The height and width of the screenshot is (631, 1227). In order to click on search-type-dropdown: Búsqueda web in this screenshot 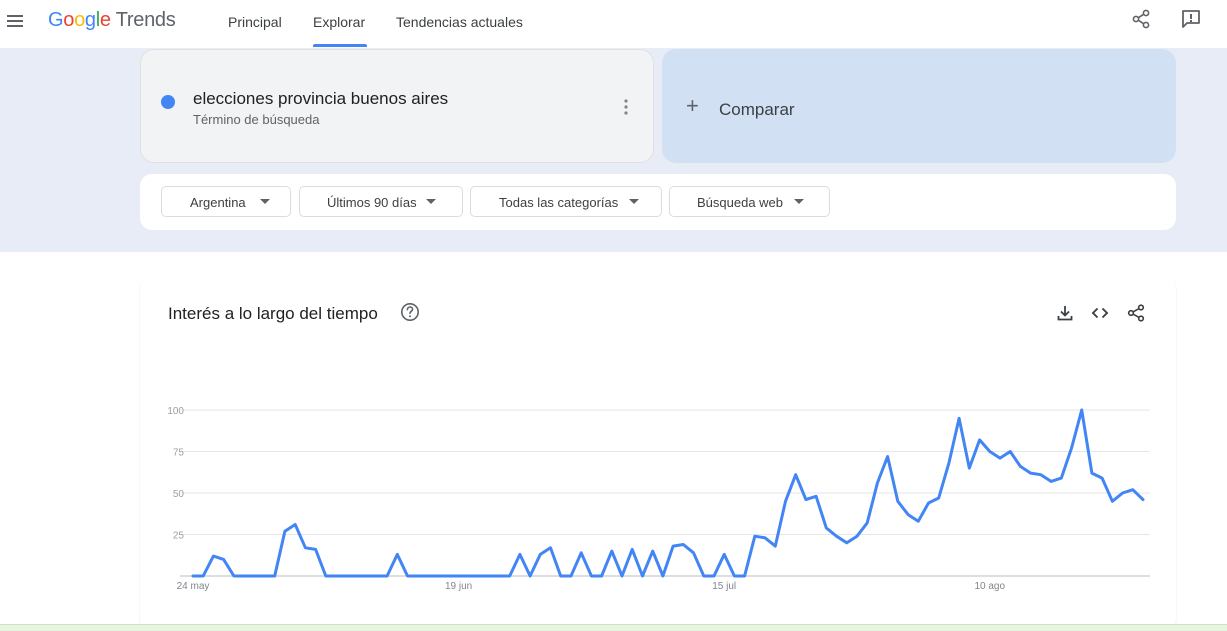, I will do `click(749, 201)`.